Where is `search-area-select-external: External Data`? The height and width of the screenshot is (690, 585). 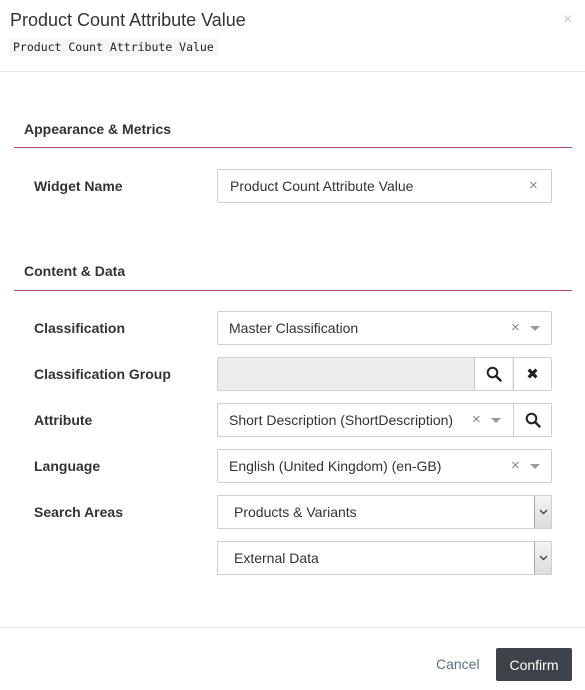
search-area-select-external: External Data is located at coordinates (384, 558).